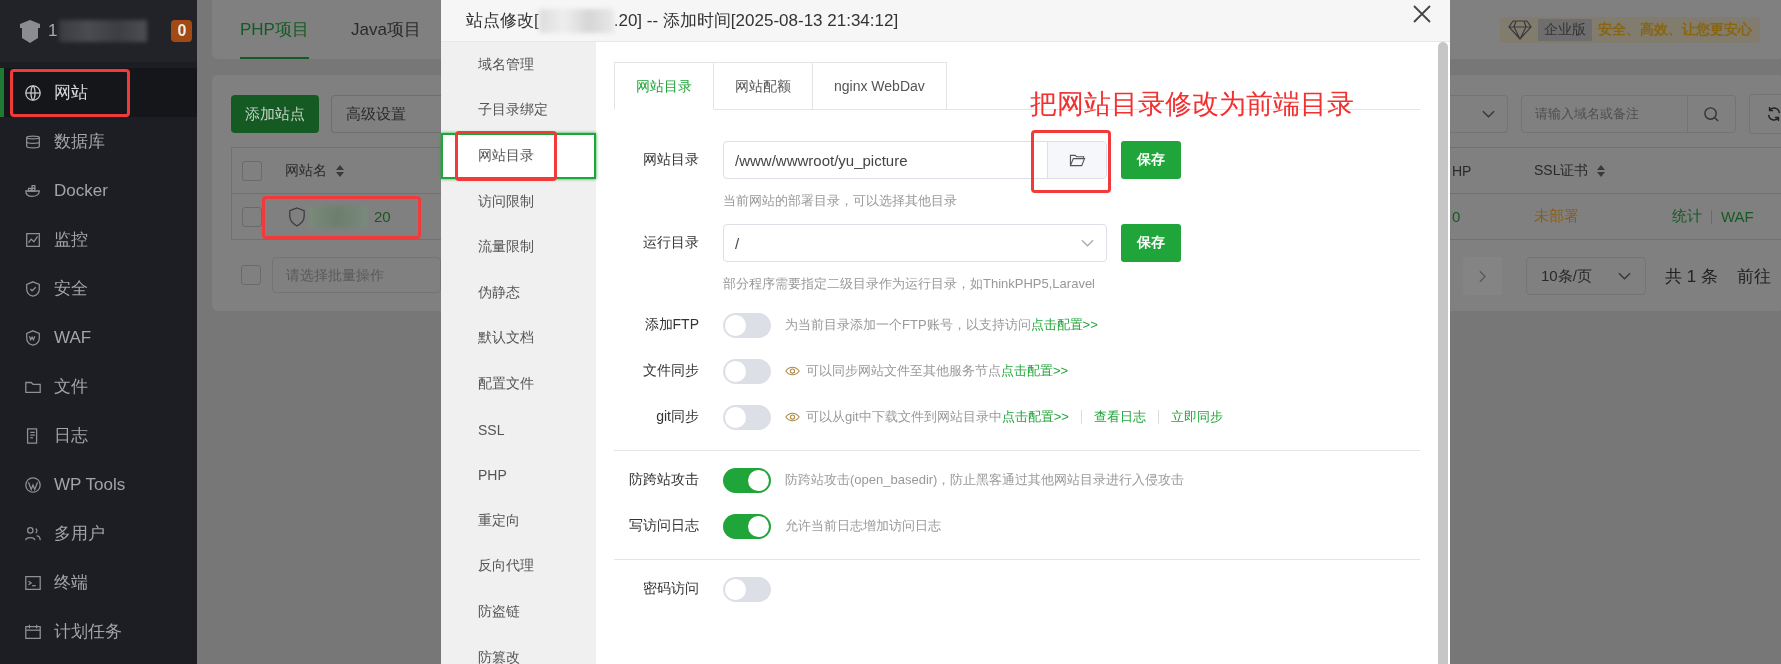 The height and width of the screenshot is (664, 1781). Describe the element at coordinates (677, 417) in the screenshot. I see `field-label: git同步` at that location.